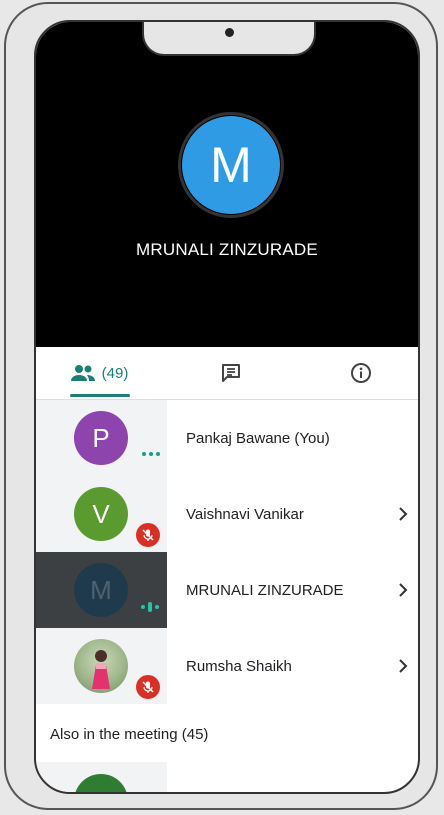 The height and width of the screenshot is (815, 444). I want to click on participant-name: MRUNALI ZINZURADE, so click(265, 590).